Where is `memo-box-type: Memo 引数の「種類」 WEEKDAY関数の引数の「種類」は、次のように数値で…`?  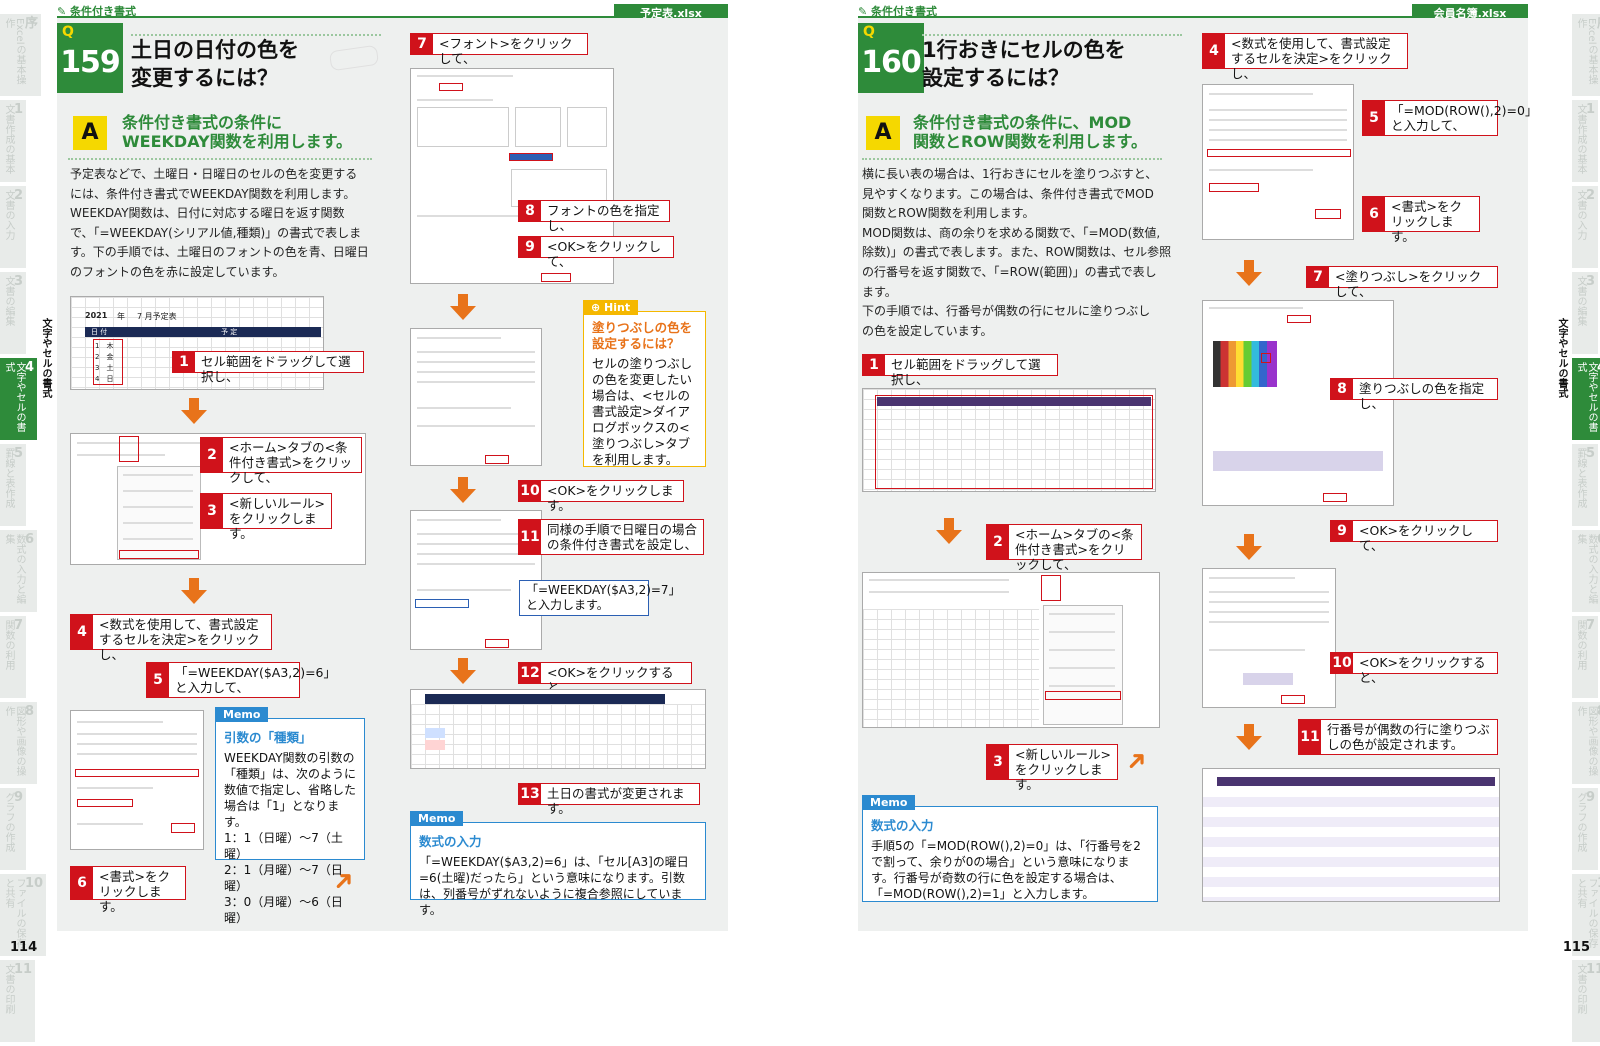 memo-box-type: Memo 引数の「種類」 WEEKDAY関数の引数の「種類」は、次のように数値で… is located at coordinates (290, 816).